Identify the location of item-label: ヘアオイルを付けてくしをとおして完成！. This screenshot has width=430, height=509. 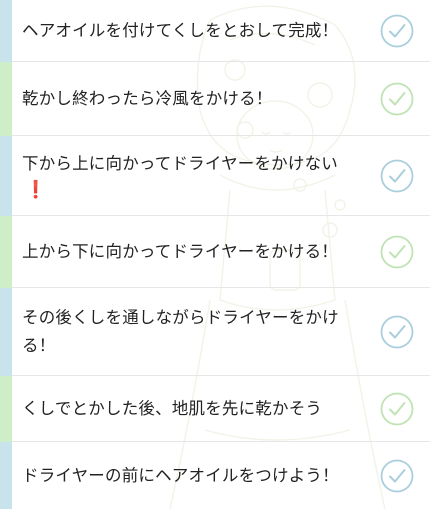
(180, 30).